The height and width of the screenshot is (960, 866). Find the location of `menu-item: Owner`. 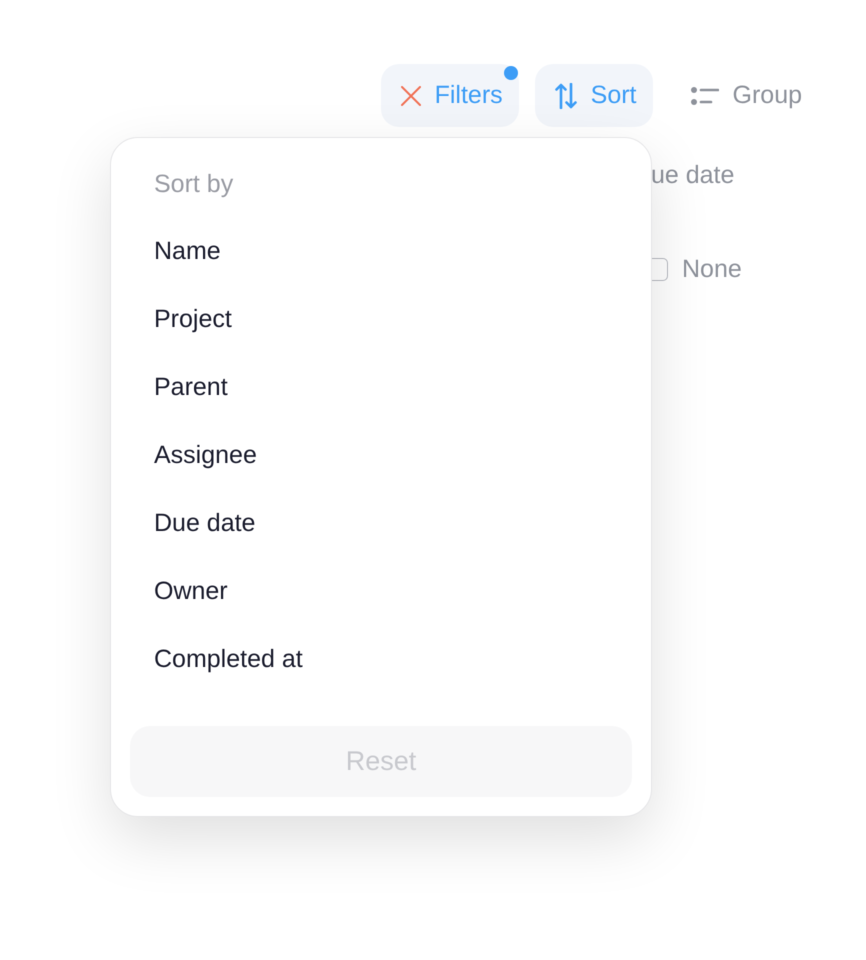

menu-item: Owner is located at coordinates (381, 592).